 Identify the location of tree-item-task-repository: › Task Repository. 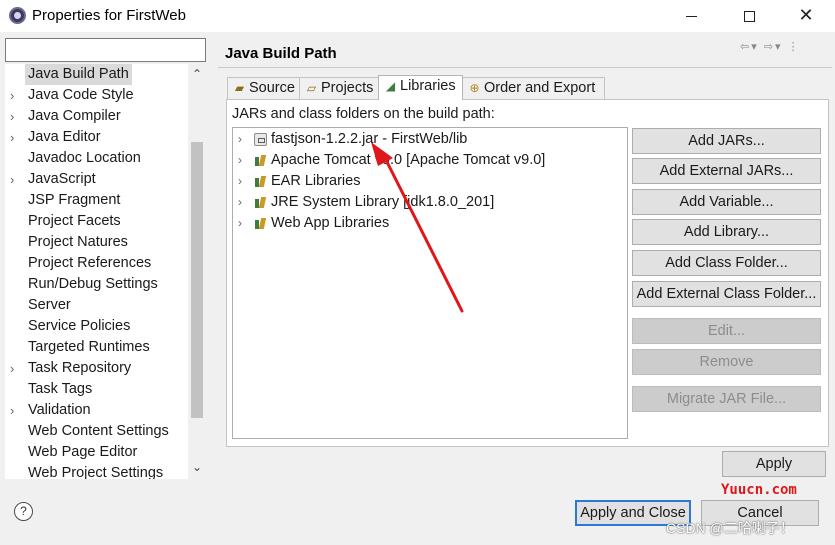
(95, 368).